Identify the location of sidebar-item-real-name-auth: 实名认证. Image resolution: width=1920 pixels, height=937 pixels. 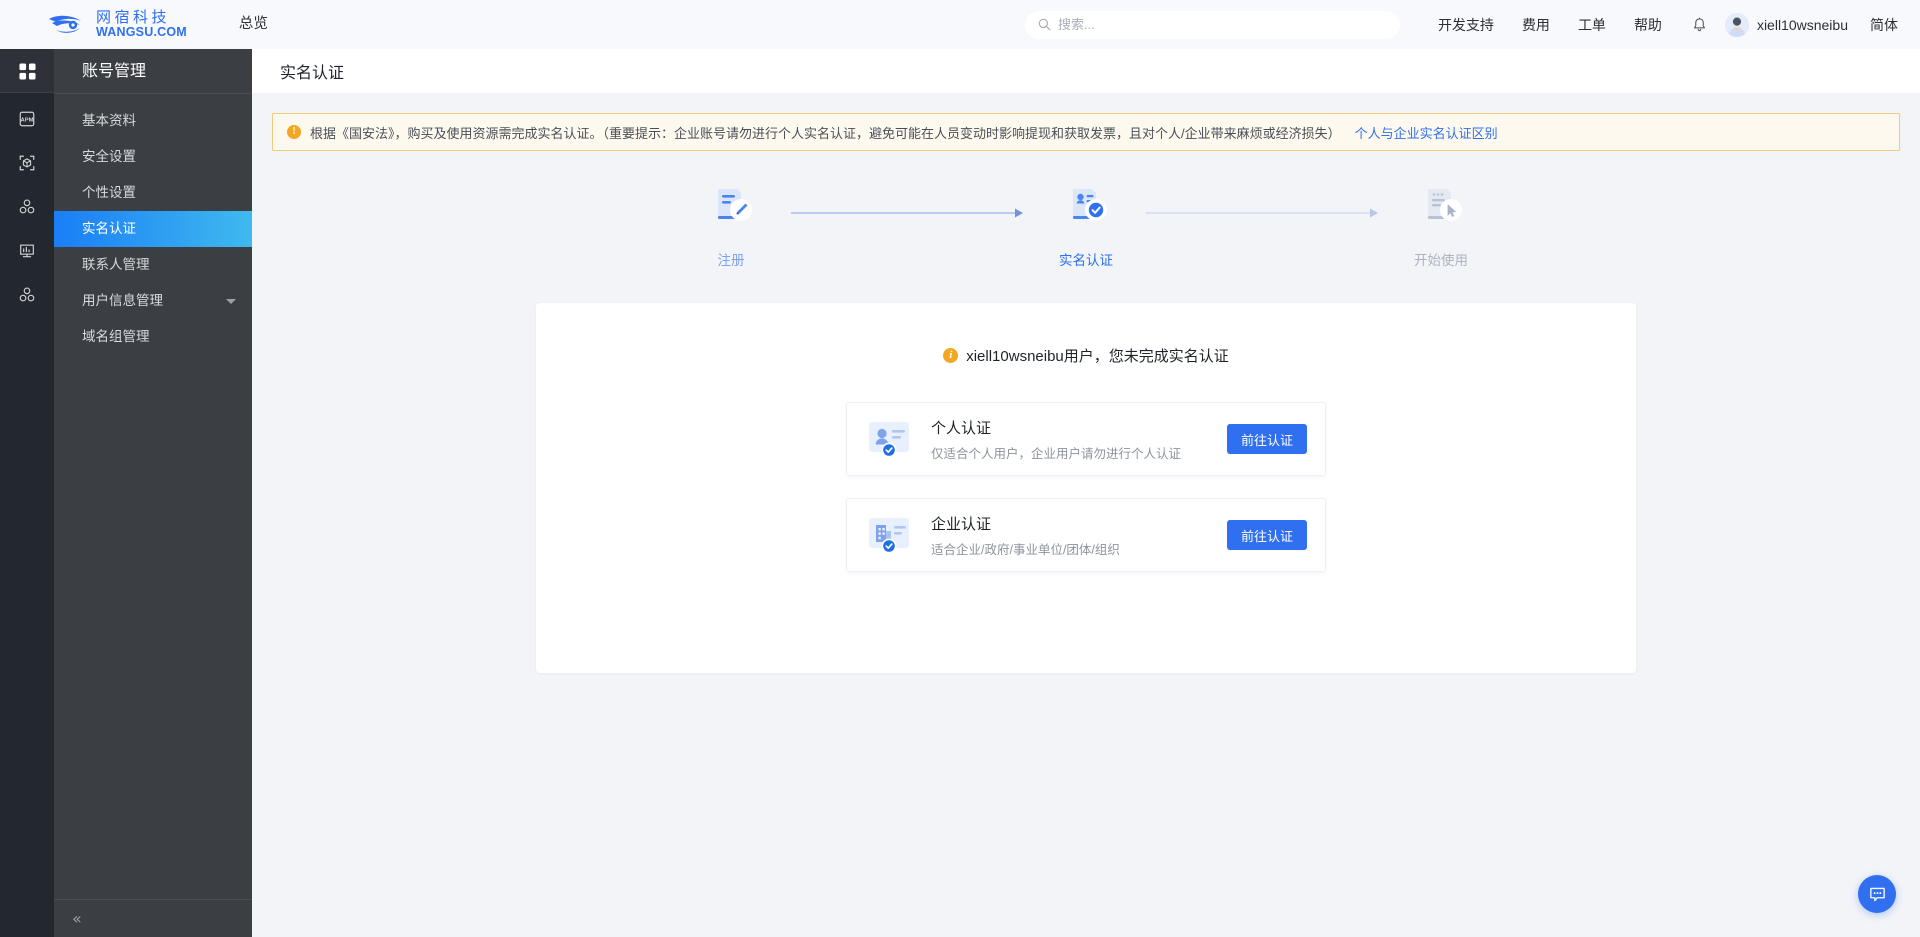
(153, 229).